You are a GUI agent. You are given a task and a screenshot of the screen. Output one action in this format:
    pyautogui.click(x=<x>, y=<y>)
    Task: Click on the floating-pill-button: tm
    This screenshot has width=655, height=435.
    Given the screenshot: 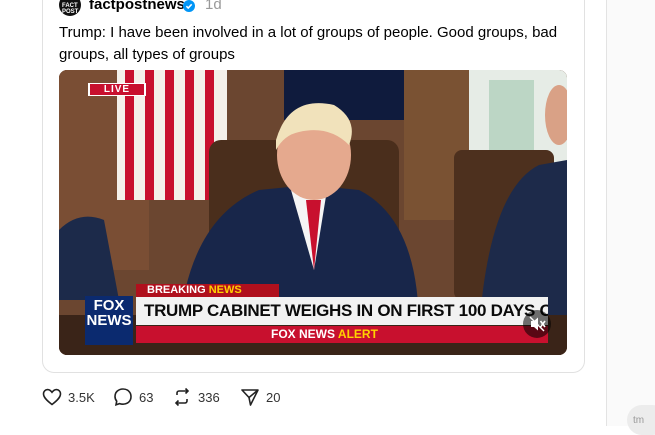 What is the action you would take?
    pyautogui.click(x=641, y=420)
    